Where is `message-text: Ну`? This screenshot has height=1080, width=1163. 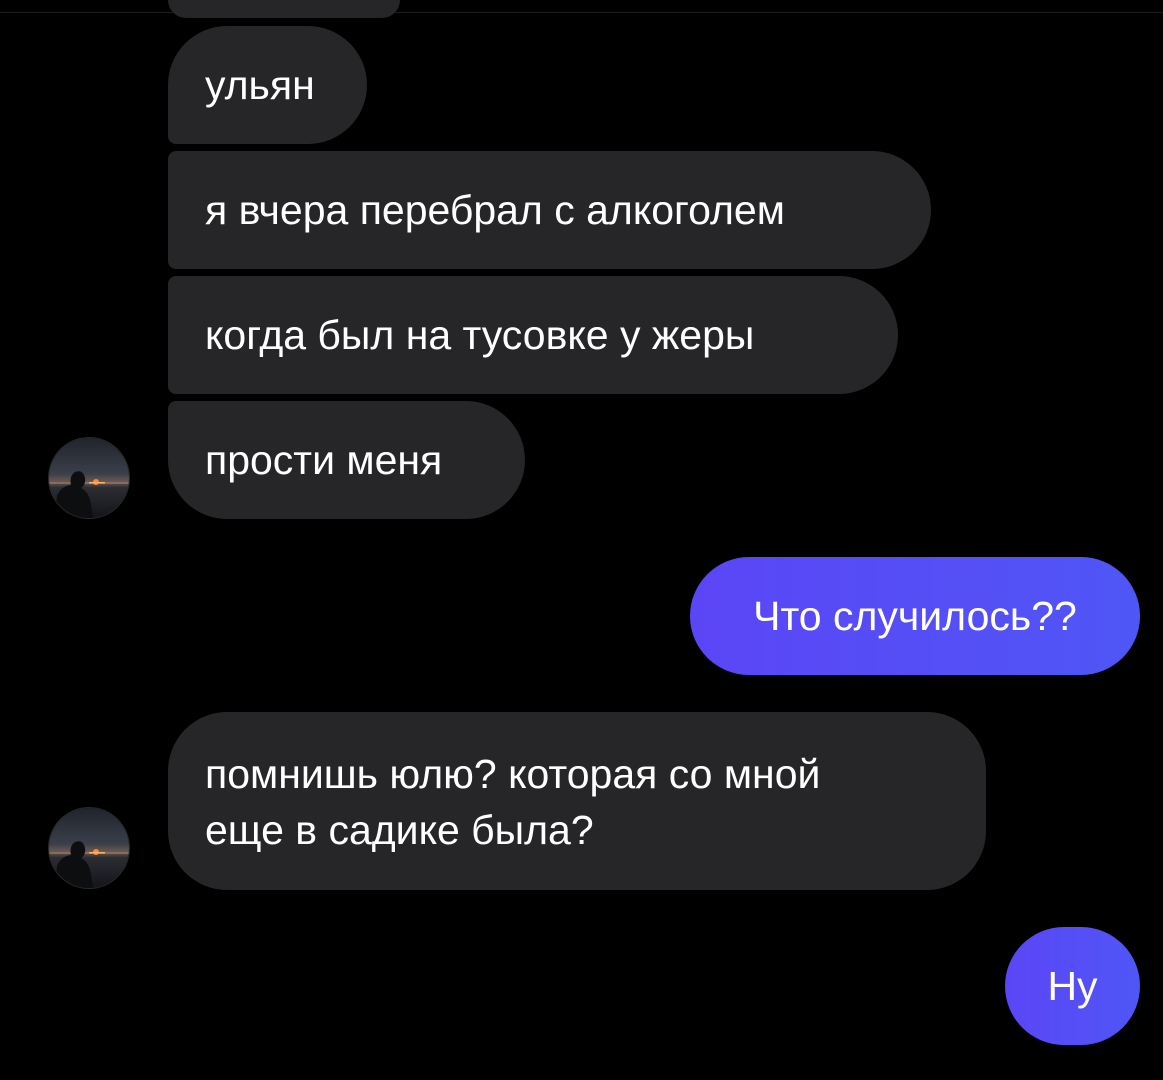
message-text: Ну is located at coordinates (1072, 986).